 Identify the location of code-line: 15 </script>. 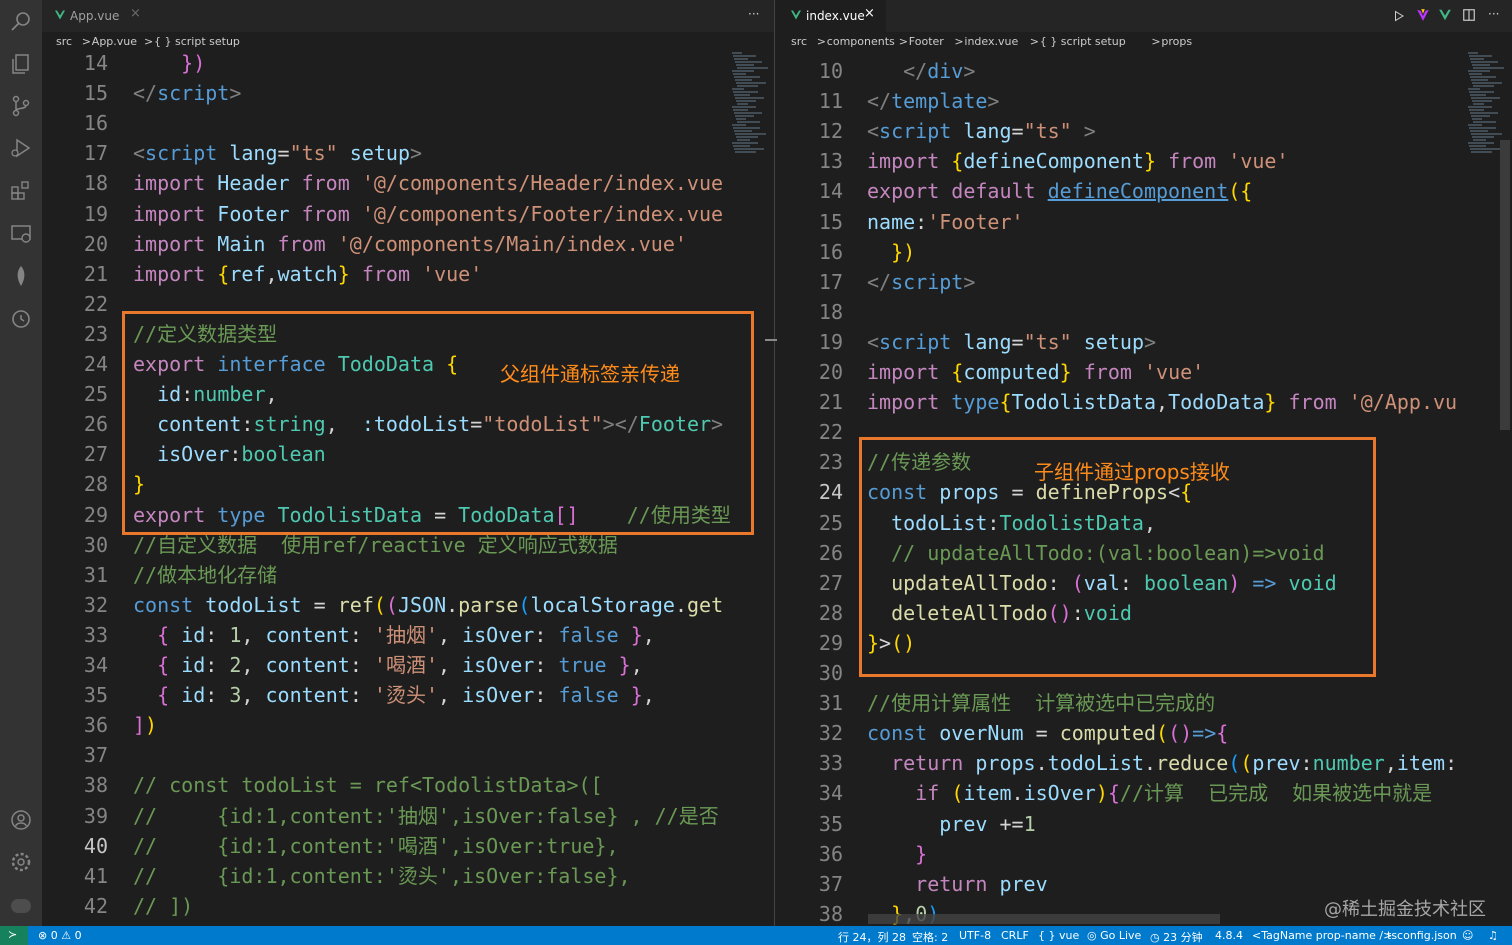
(408, 93).